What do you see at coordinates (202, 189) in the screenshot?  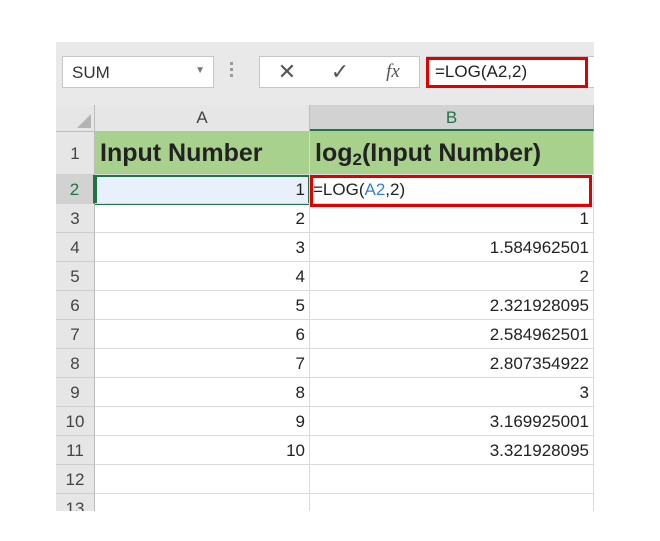 I see `cell-a2: 1` at bounding box center [202, 189].